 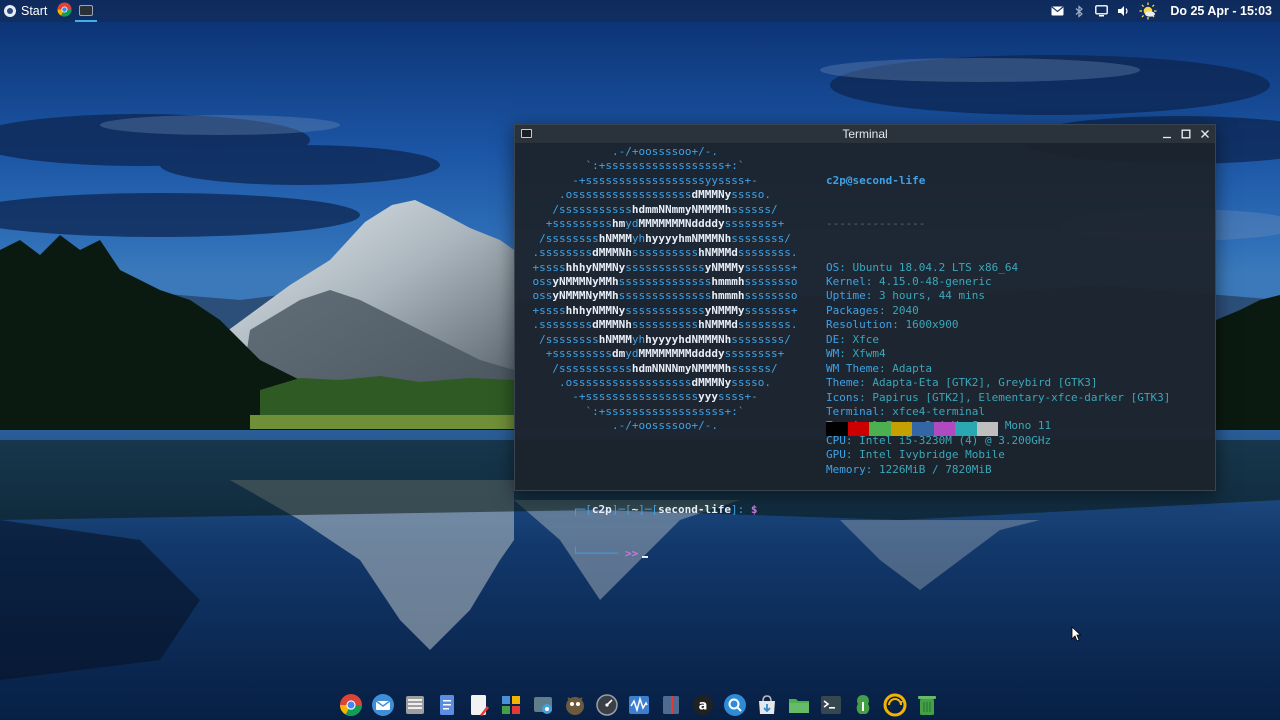 I want to click on info-row: Resolution: 1600x900, so click(x=892, y=325).